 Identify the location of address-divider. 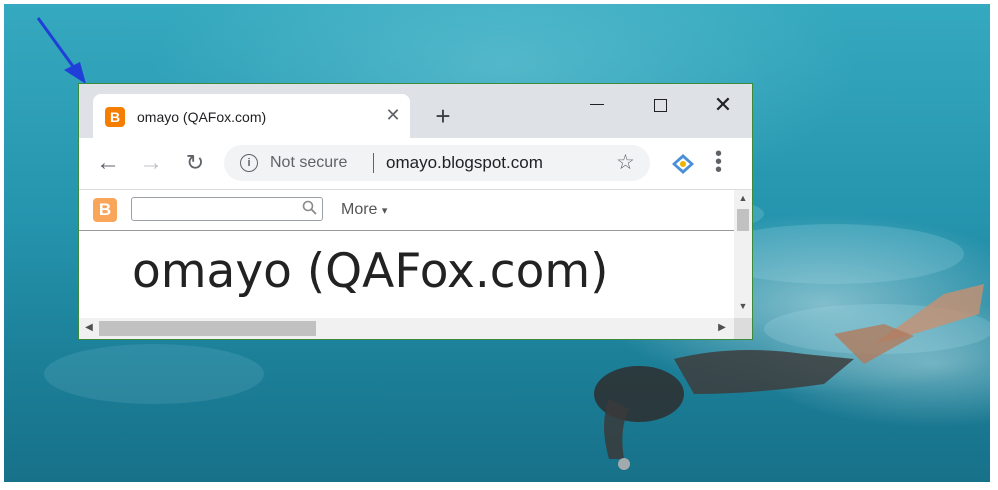
(373, 163).